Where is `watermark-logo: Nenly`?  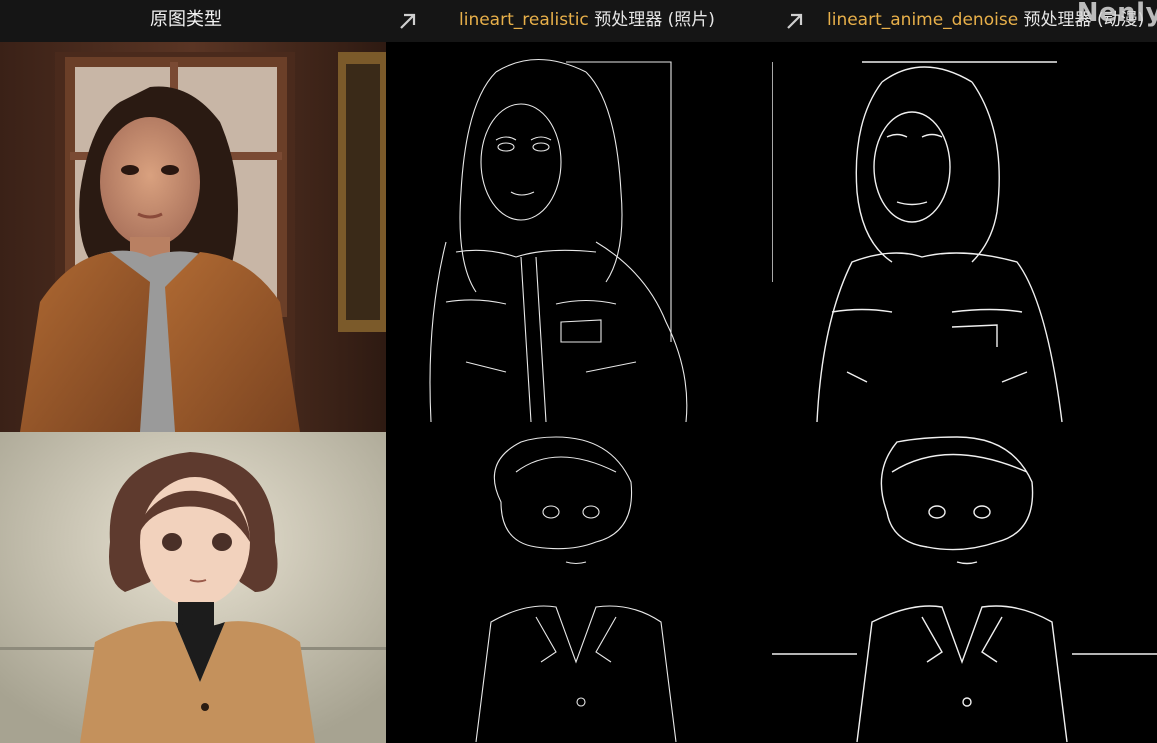 watermark-logo: Nenly is located at coordinates (1116, 14).